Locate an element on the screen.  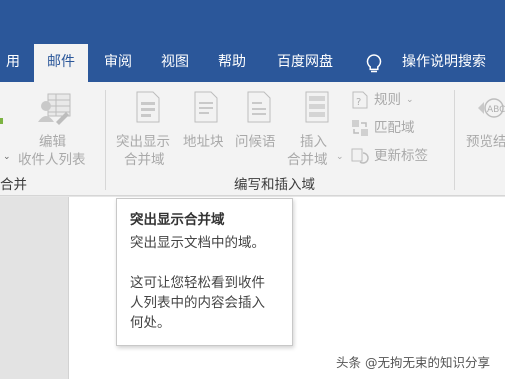
tooltip-line: 这可让您轻松看到收件 is located at coordinates (197, 283).